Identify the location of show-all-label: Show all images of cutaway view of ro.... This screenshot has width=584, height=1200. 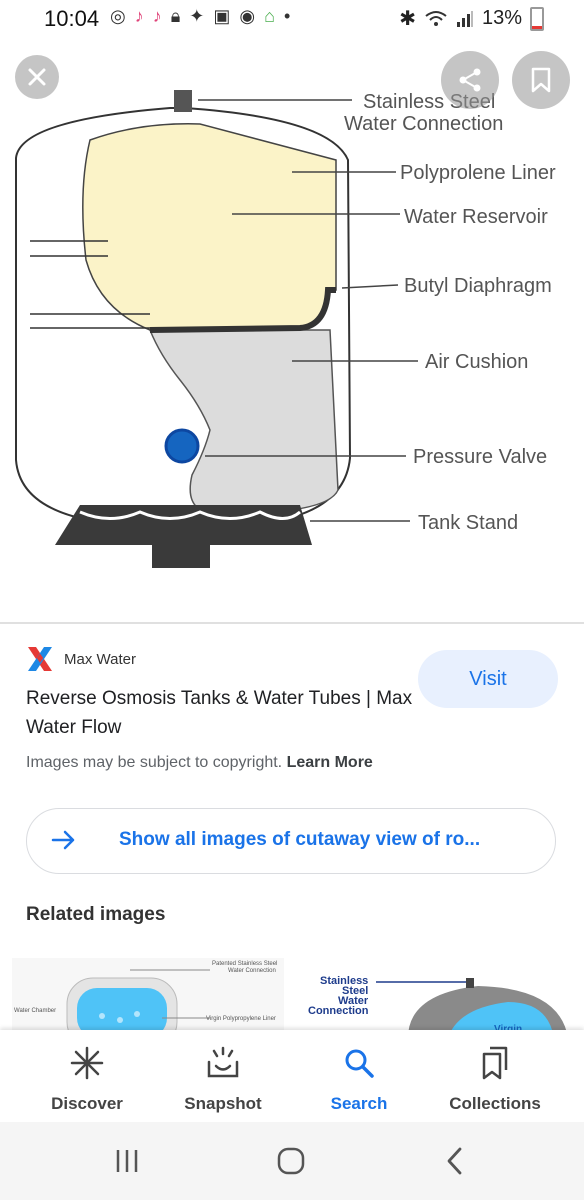
(300, 839).